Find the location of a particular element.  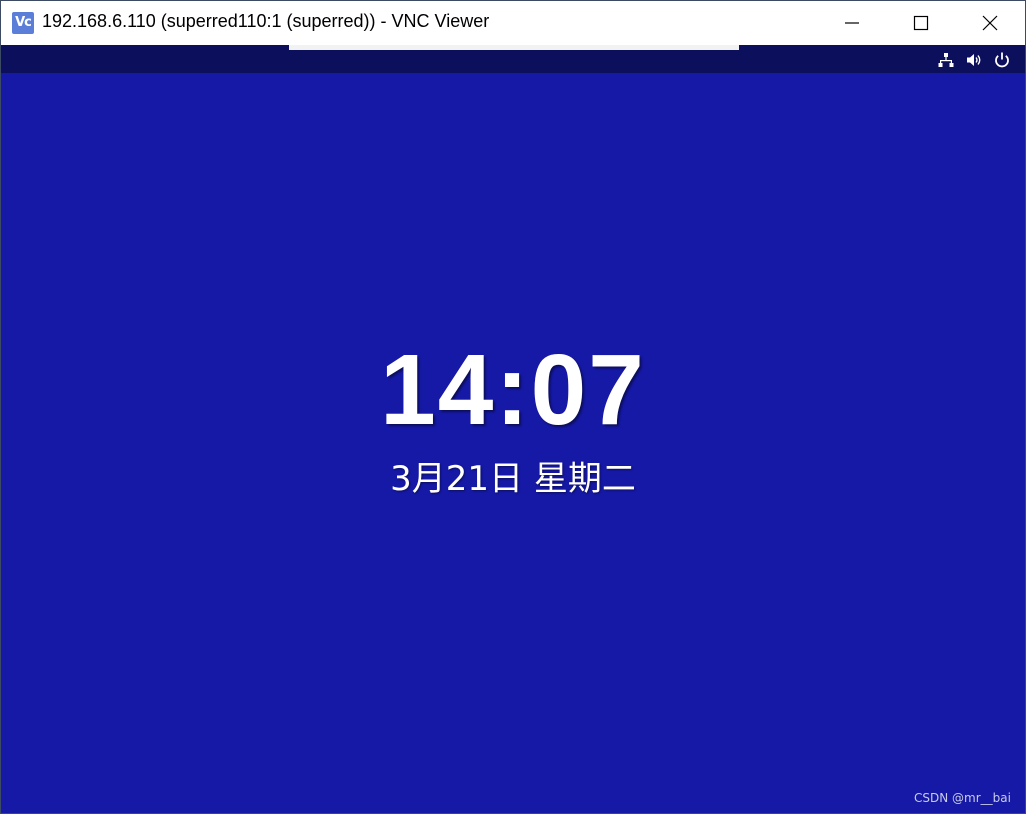

clock-date: 3月21日 星期二 is located at coordinates (513, 479).